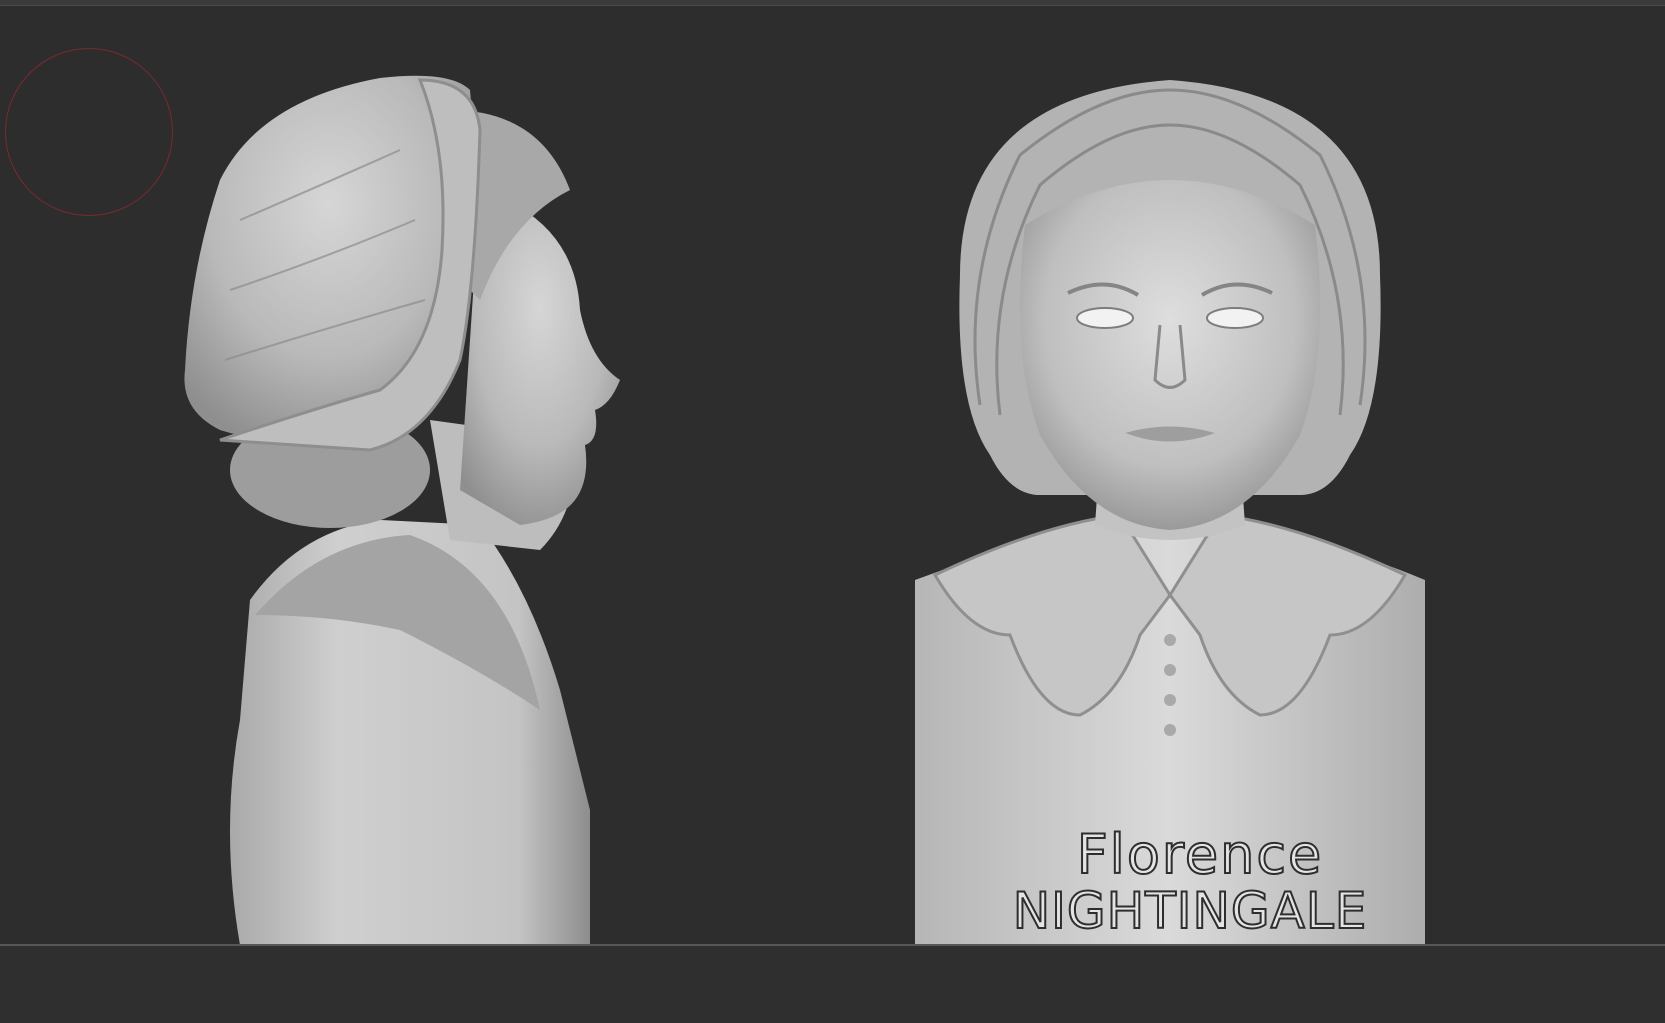 The width and height of the screenshot is (1665, 1023). What do you see at coordinates (1190, 911) in the screenshot?
I see `inscription-last-name: NIGHTINGALE` at bounding box center [1190, 911].